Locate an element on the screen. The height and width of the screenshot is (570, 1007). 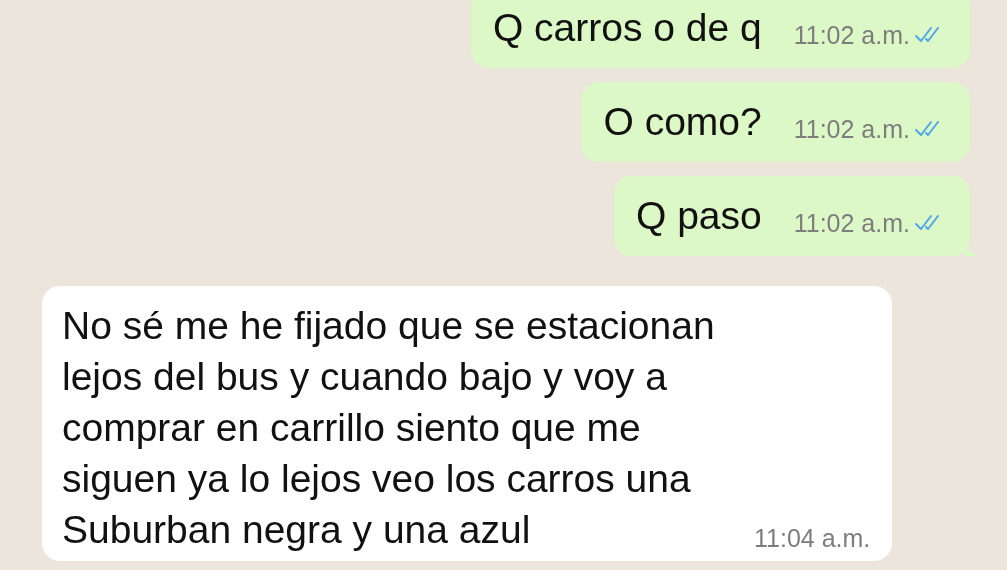
message-time: 11:04 a.m. is located at coordinates (812, 538).